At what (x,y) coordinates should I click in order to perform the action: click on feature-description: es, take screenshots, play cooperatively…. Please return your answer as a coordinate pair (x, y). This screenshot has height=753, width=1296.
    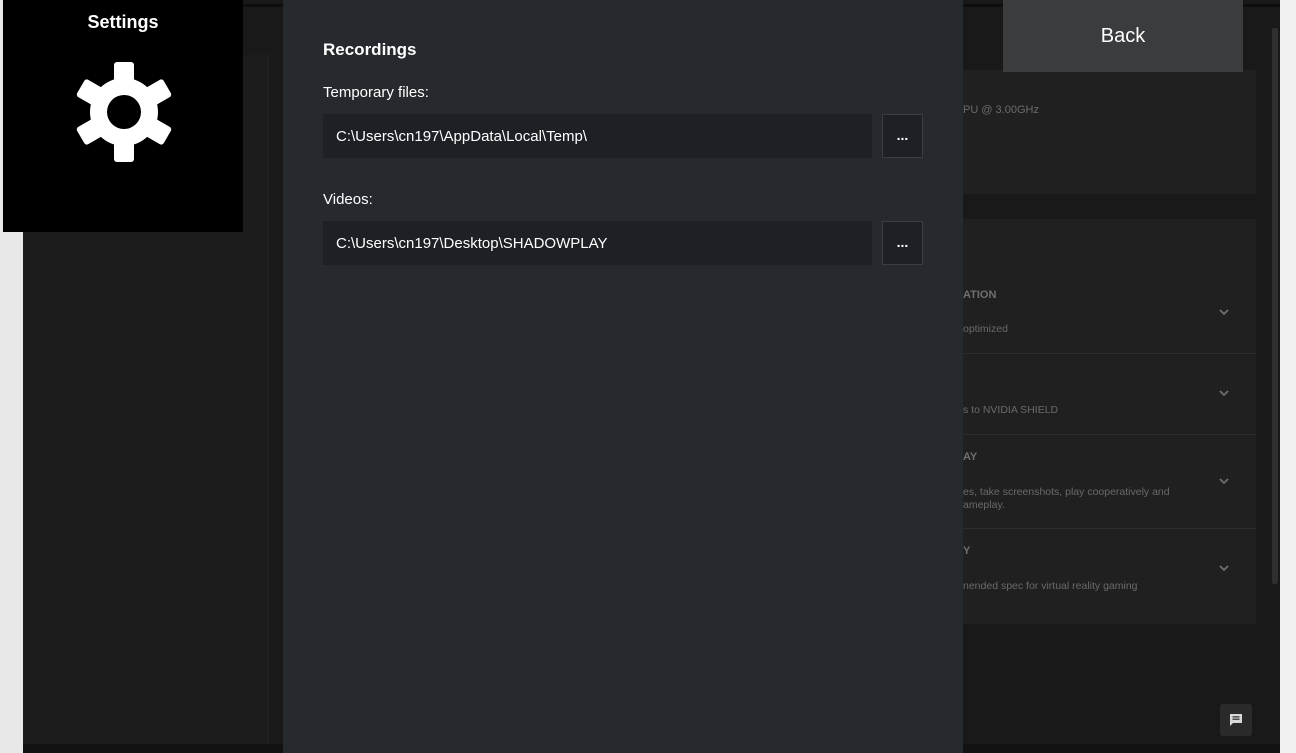
    Looking at the image, I should click on (1066, 498).